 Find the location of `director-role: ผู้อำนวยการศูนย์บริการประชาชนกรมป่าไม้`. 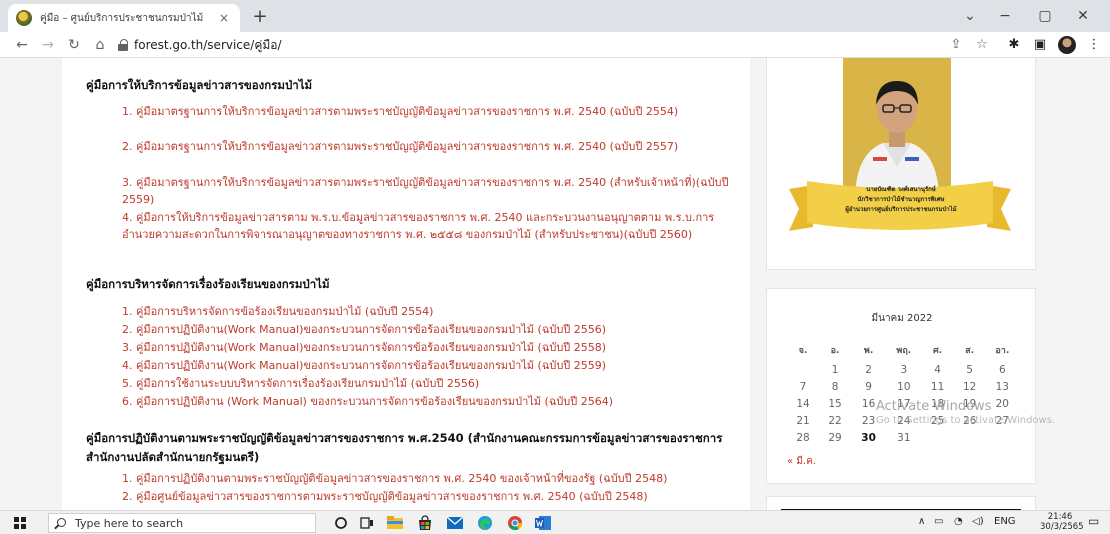

director-role: ผู้อำนวยการศูนย์บริการประชาชนกรมป่าไม้ is located at coordinates (901, 209).